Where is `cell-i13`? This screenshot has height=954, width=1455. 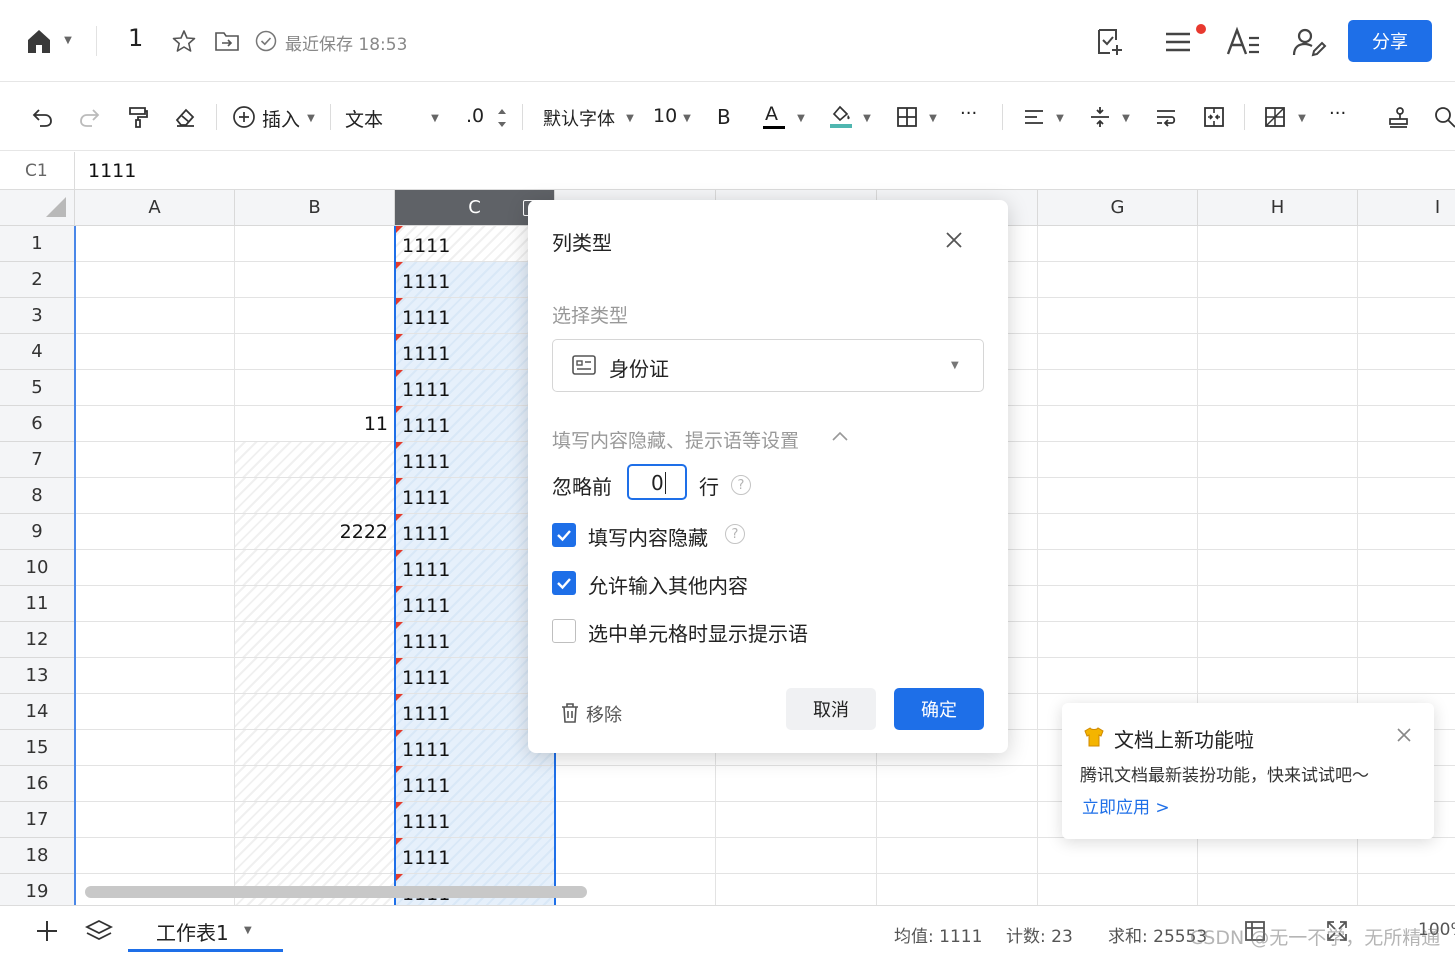
cell-i13 is located at coordinates (1406, 676).